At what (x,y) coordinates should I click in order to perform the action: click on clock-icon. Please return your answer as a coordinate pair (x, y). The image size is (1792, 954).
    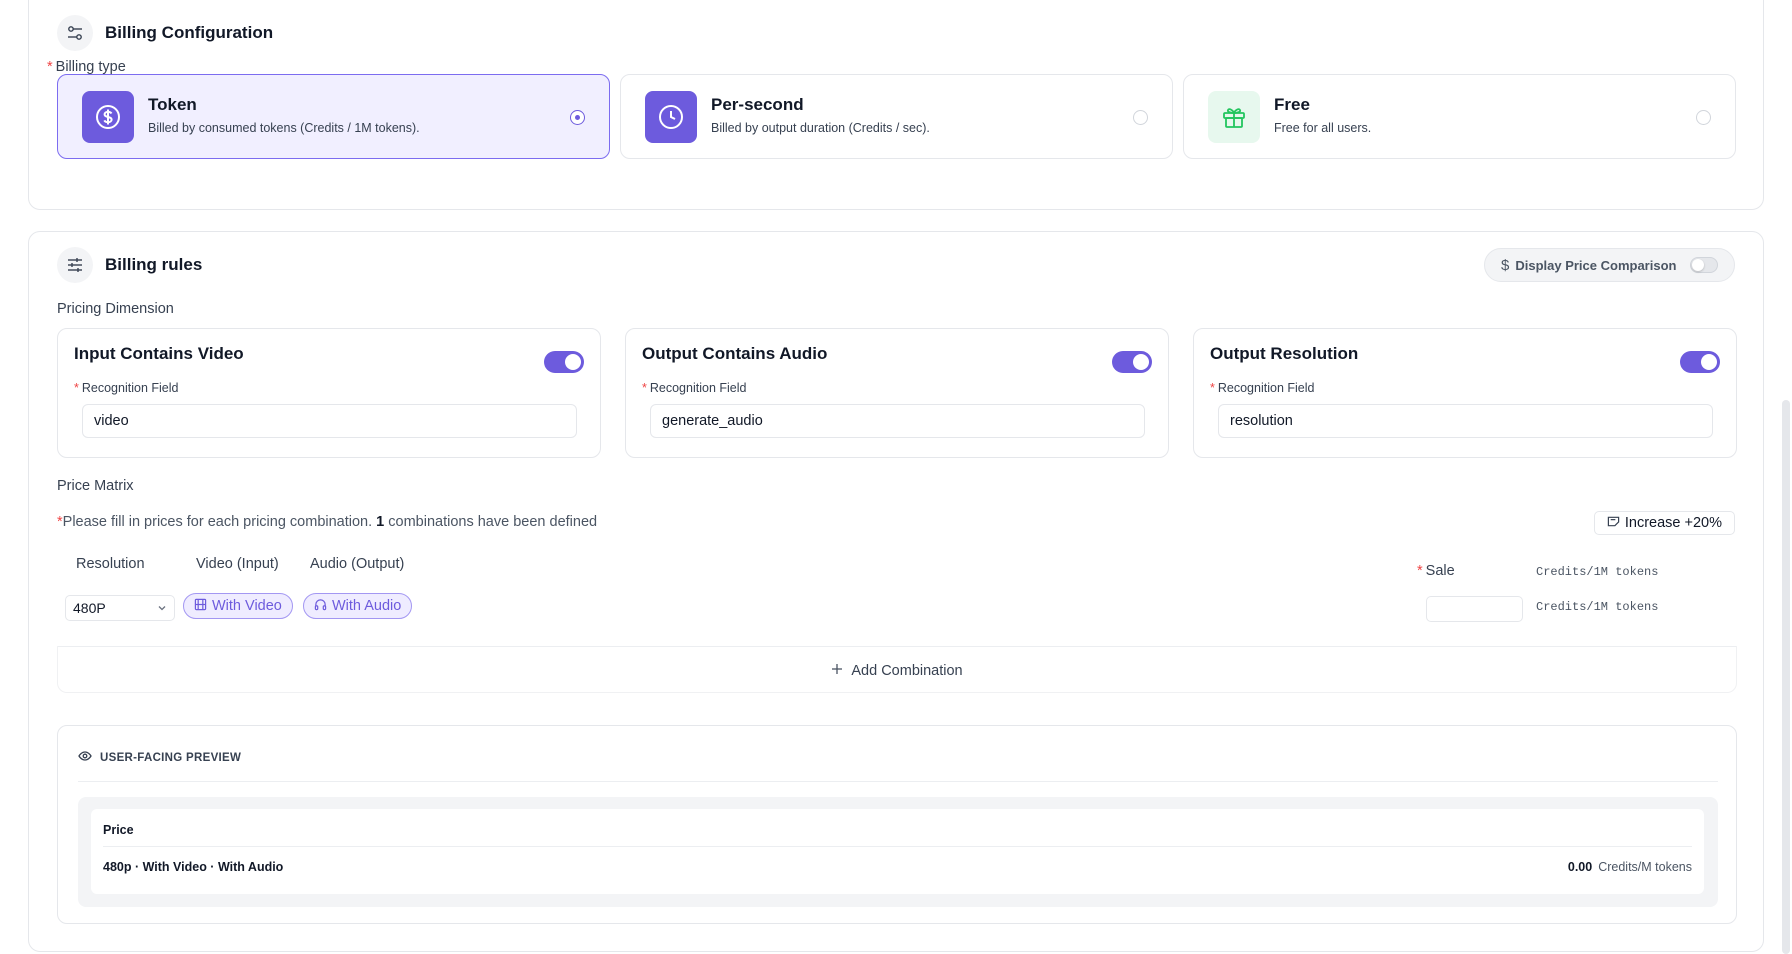
    Looking at the image, I should click on (671, 117).